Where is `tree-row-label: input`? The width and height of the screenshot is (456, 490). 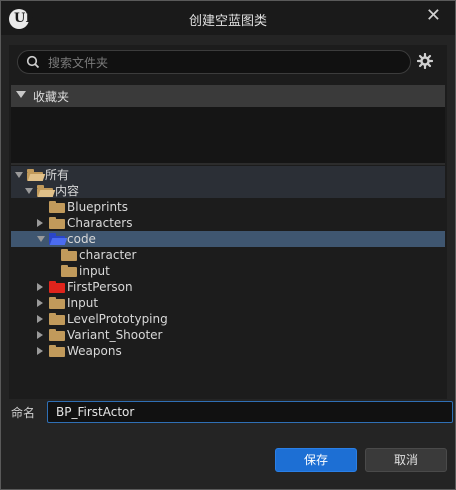
tree-row-label: input is located at coordinates (94, 271).